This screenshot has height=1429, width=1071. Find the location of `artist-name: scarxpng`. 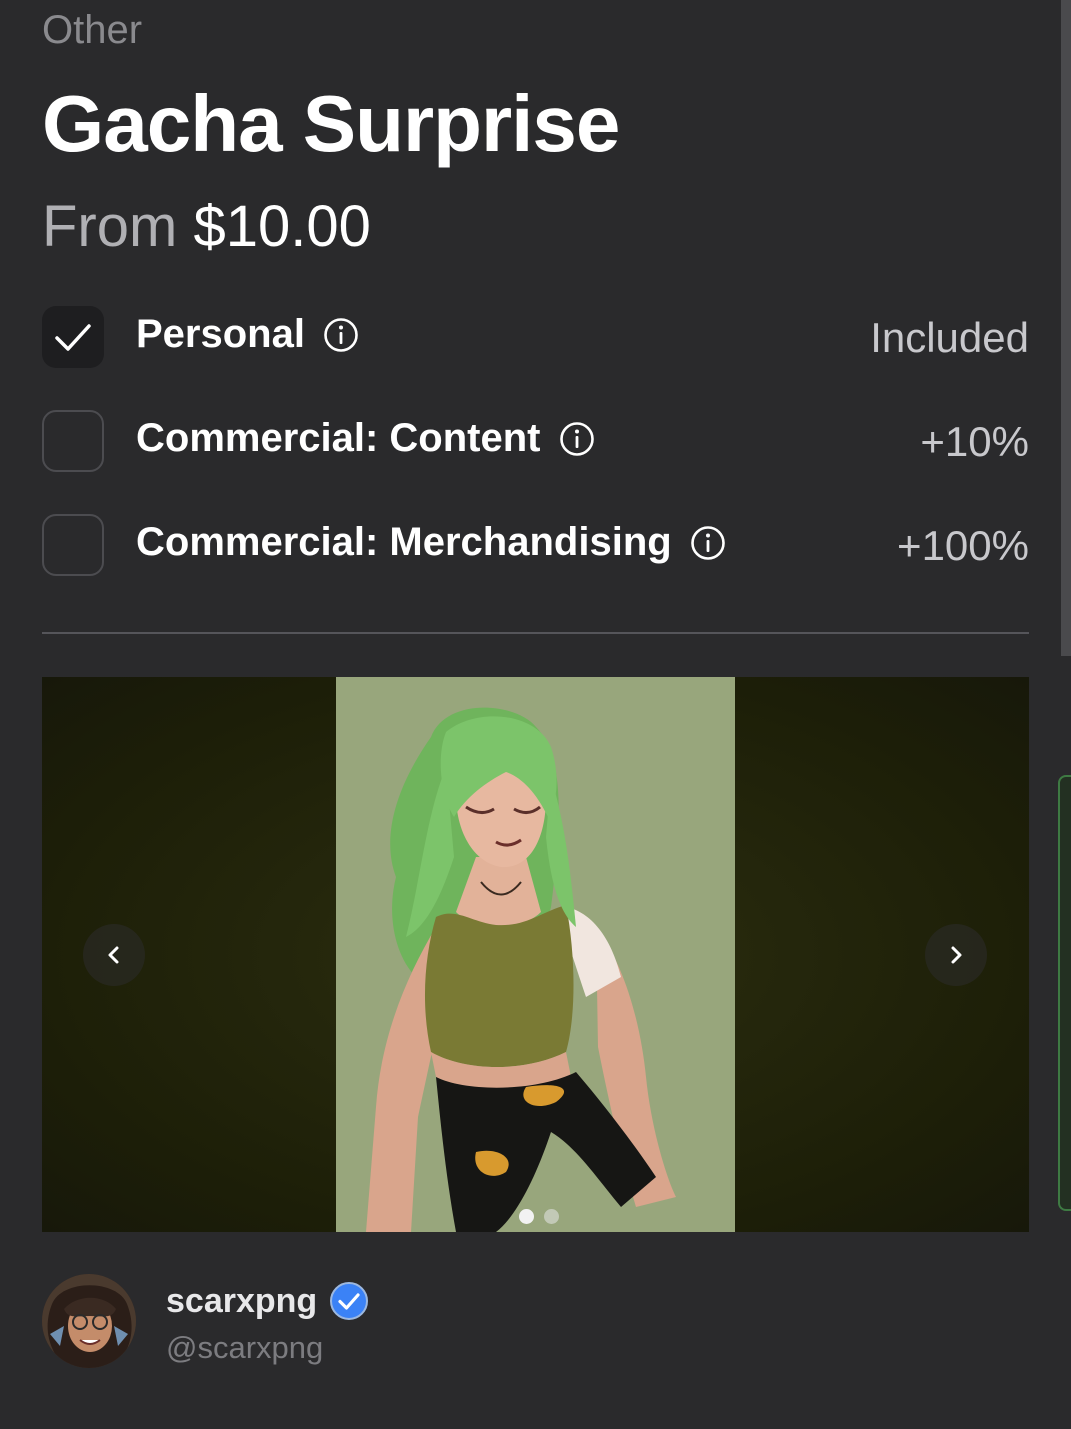

artist-name: scarxpng is located at coordinates (267, 1301).